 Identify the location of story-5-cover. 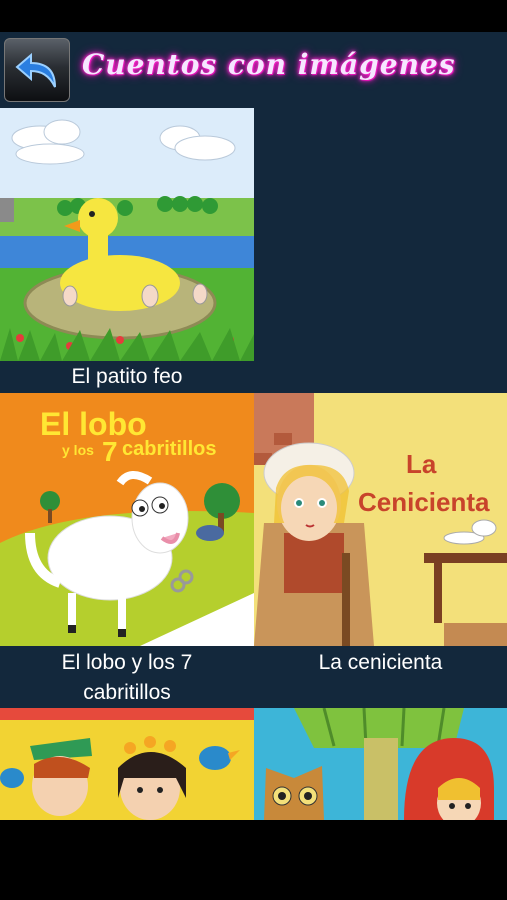
(380, 764).